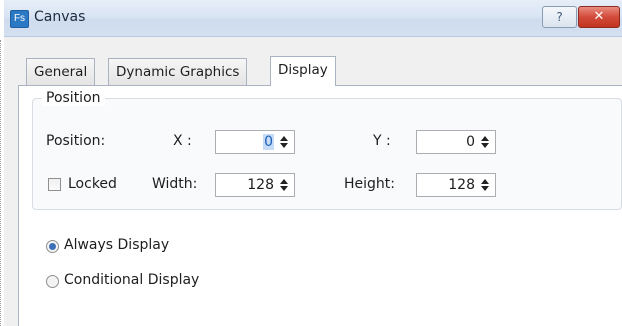 This screenshot has height=326, width=622. What do you see at coordinates (559, 17) in the screenshot?
I see `help-button: ?` at bounding box center [559, 17].